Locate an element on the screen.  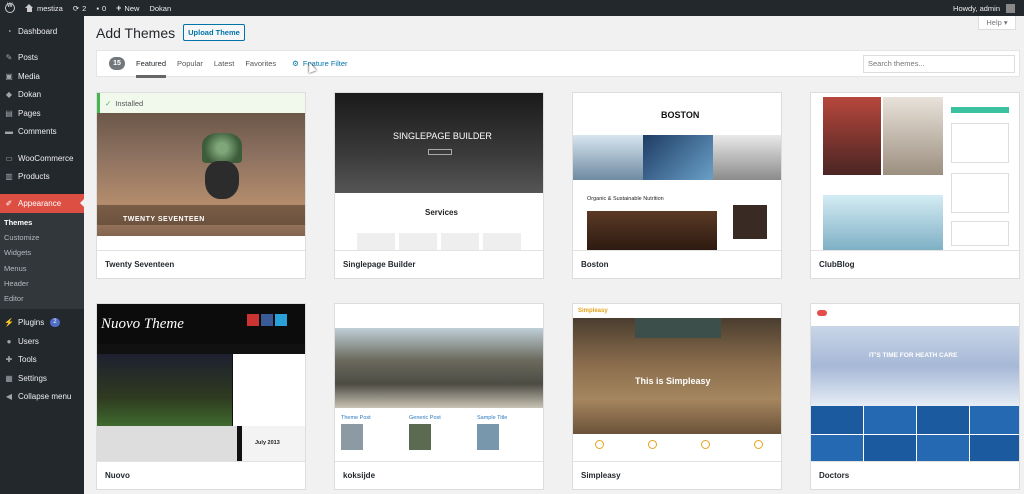
dokan-bar-link: Dokan is located at coordinates (160, 8).